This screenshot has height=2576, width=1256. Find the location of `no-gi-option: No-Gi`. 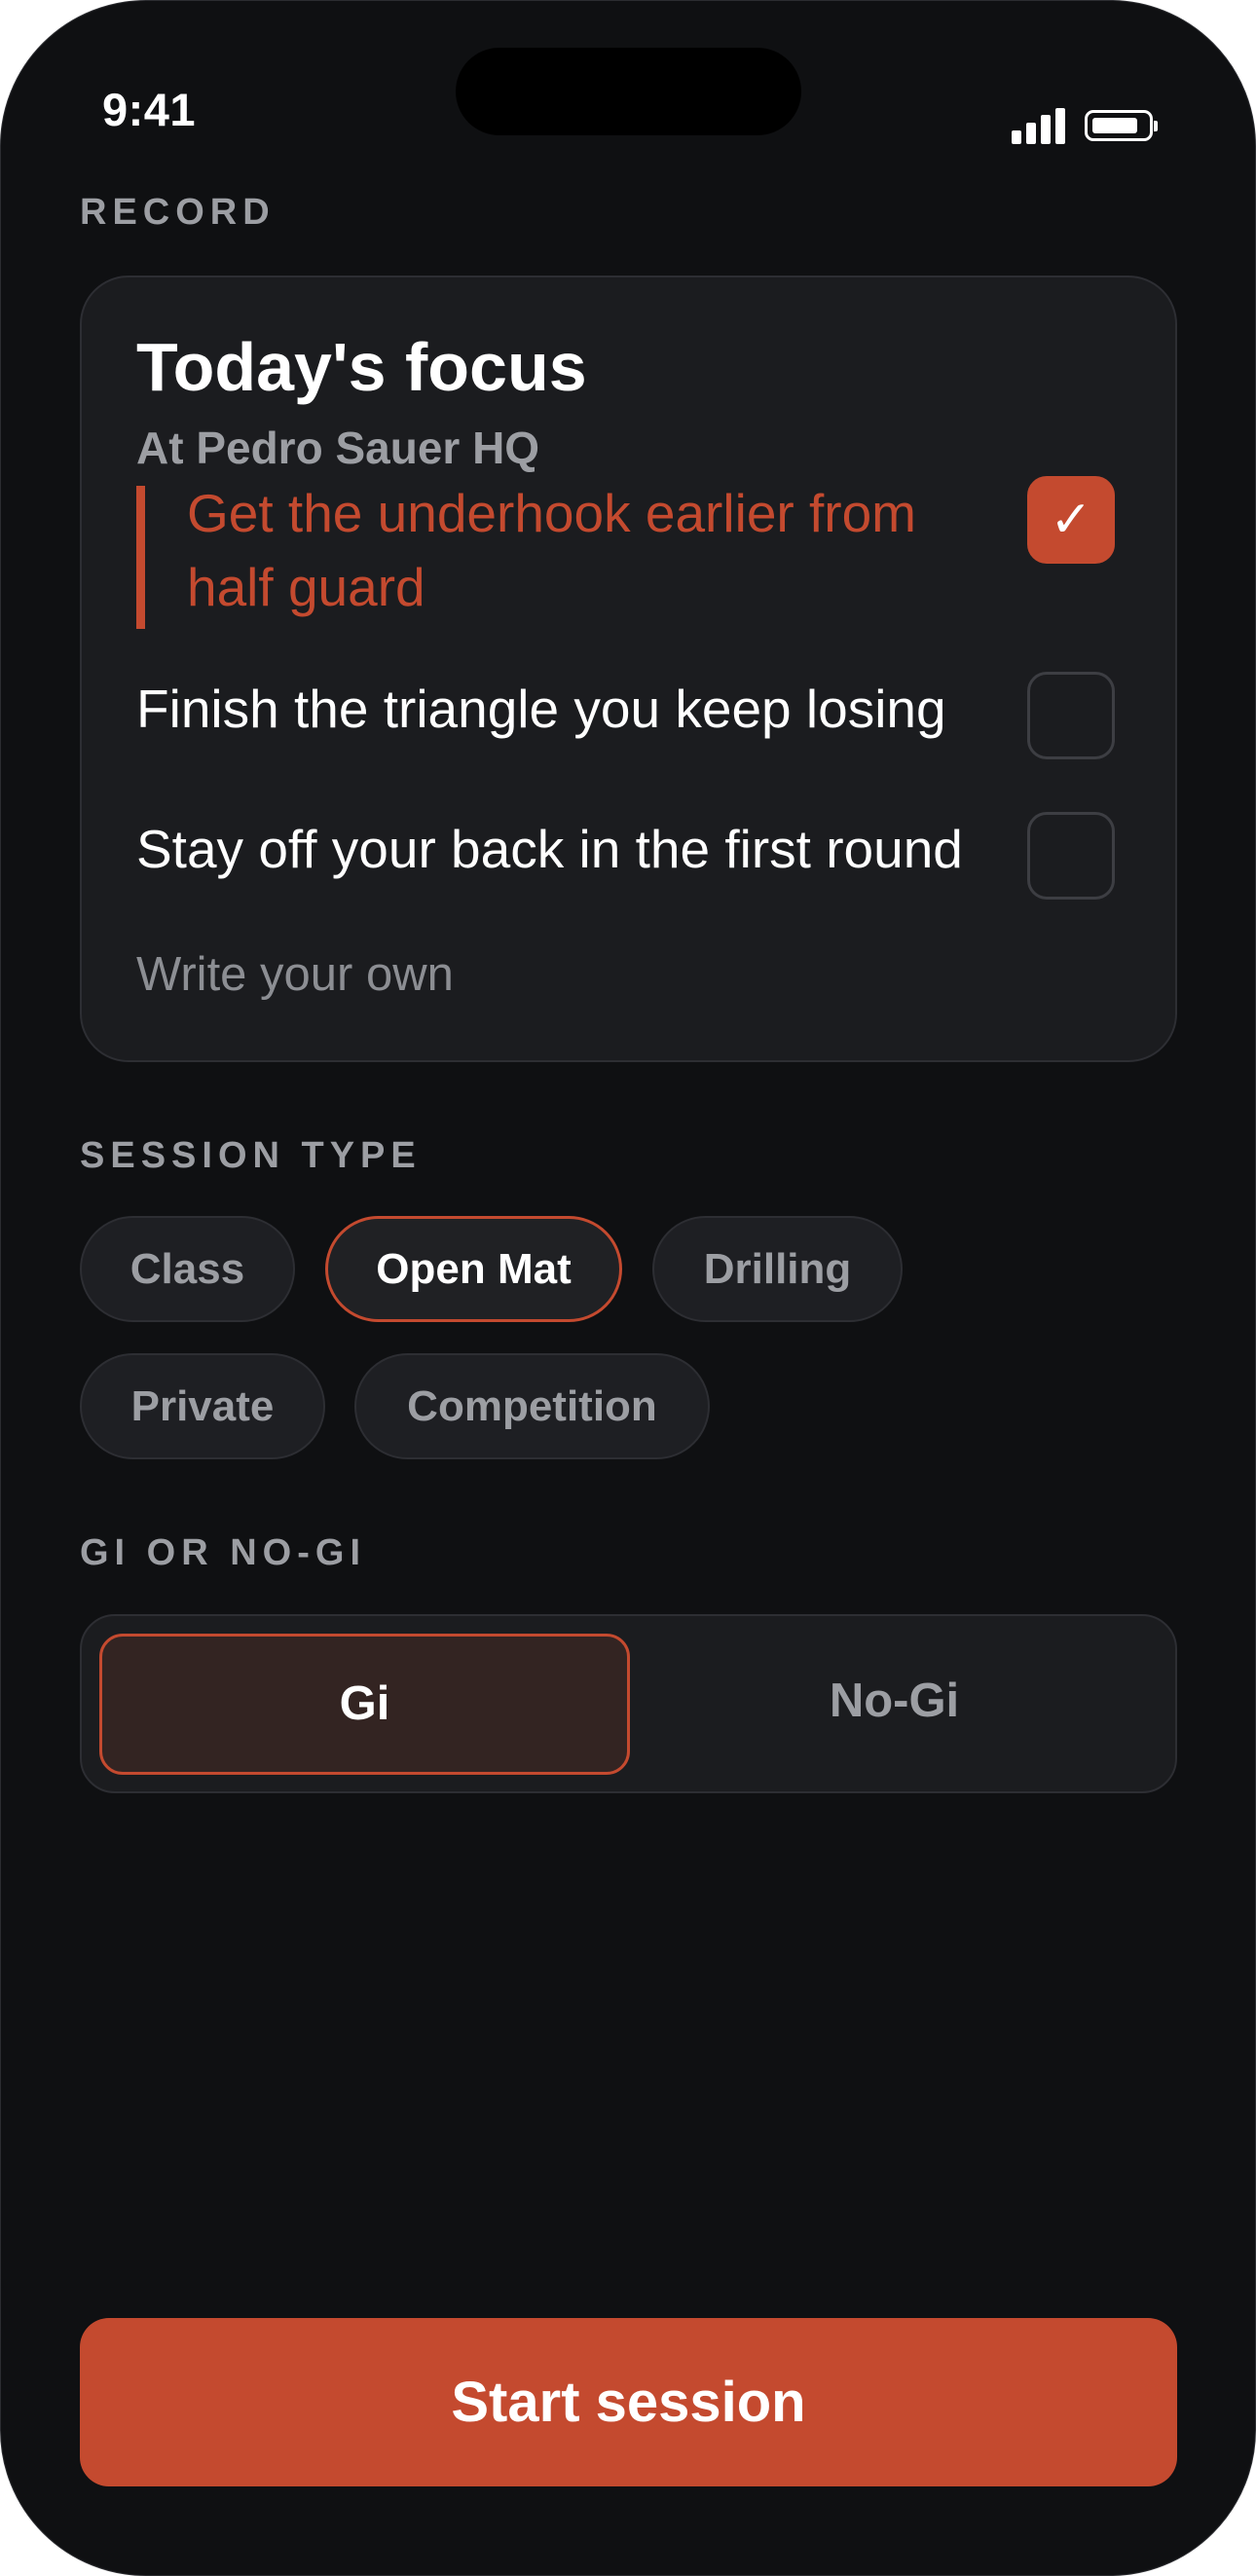

no-gi-option: No-Gi is located at coordinates (894, 1704).